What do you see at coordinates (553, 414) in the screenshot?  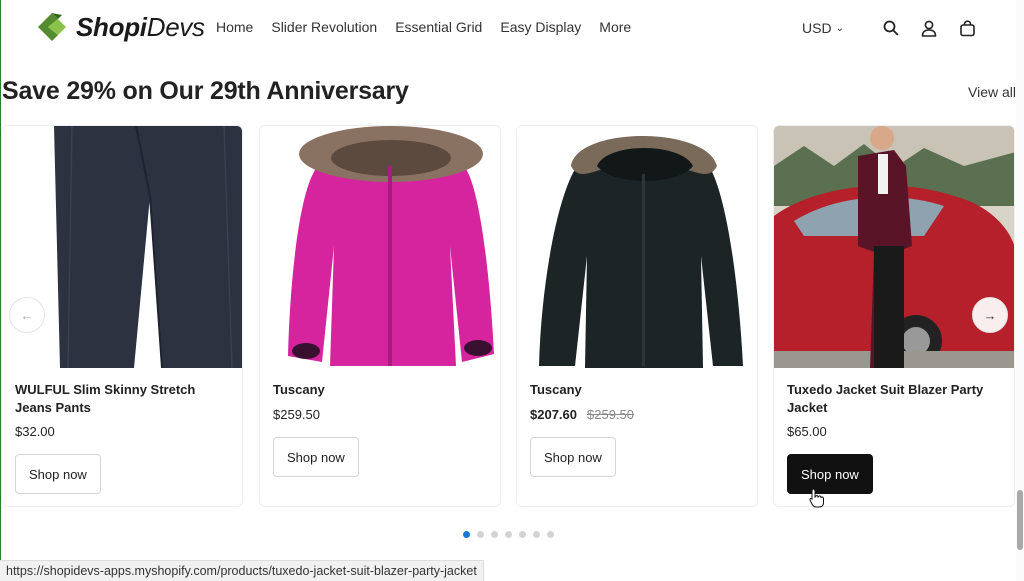 I see `sale-price: $207.60` at bounding box center [553, 414].